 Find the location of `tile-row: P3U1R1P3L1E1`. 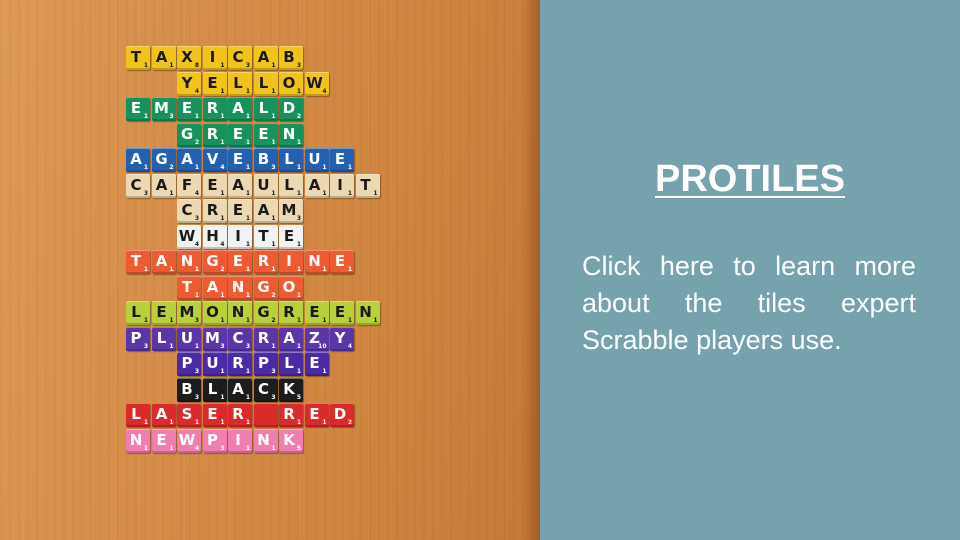

tile-row: P3U1R1P3L1E1 is located at coordinates (253, 364).